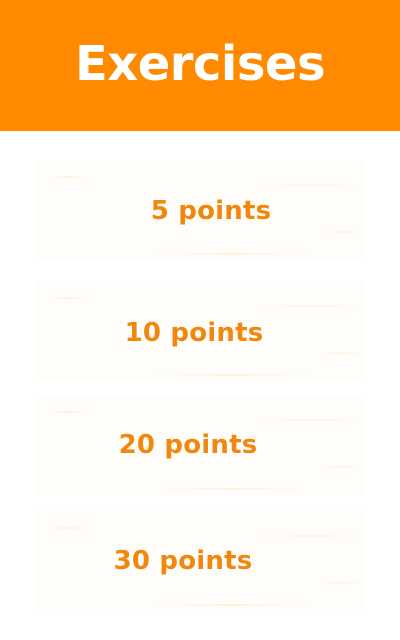  I want to click on points-label: 10 points, so click(194, 333).